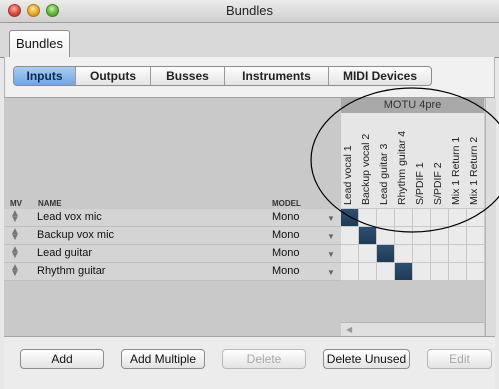 The width and height of the screenshot is (499, 389). I want to click on routing-matrix-grid, so click(413, 245).